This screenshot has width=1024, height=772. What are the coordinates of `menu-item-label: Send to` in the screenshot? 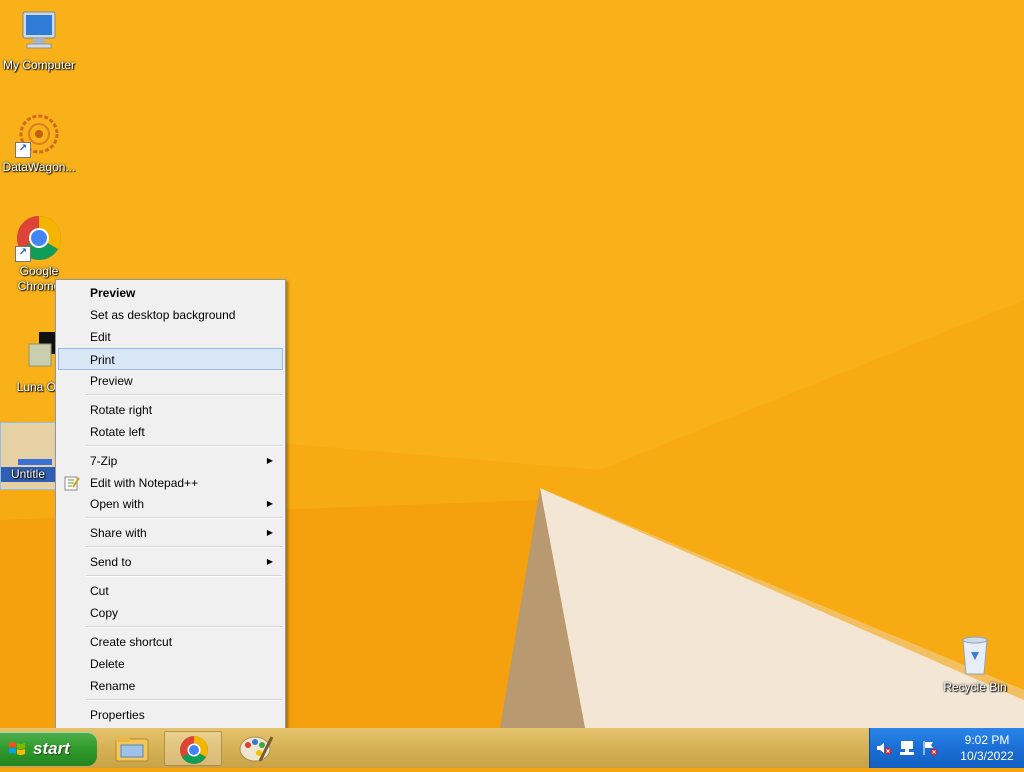 It's located at (111, 562).